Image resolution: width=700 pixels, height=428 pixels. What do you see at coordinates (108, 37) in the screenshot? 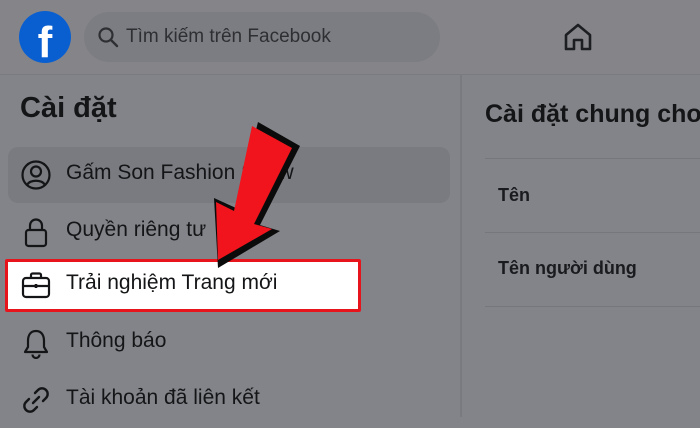
I see `search-icon` at bounding box center [108, 37].